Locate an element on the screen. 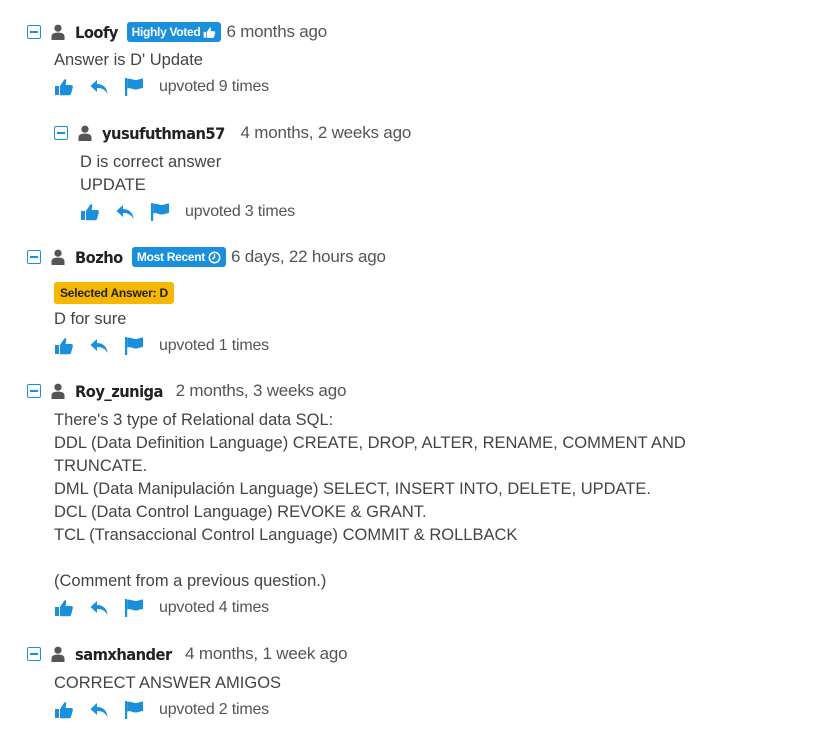 Image resolution: width=831 pixels, height=730 pixels. comment-body: D is correct answer UPDATE is located at coordinates (150, 174).